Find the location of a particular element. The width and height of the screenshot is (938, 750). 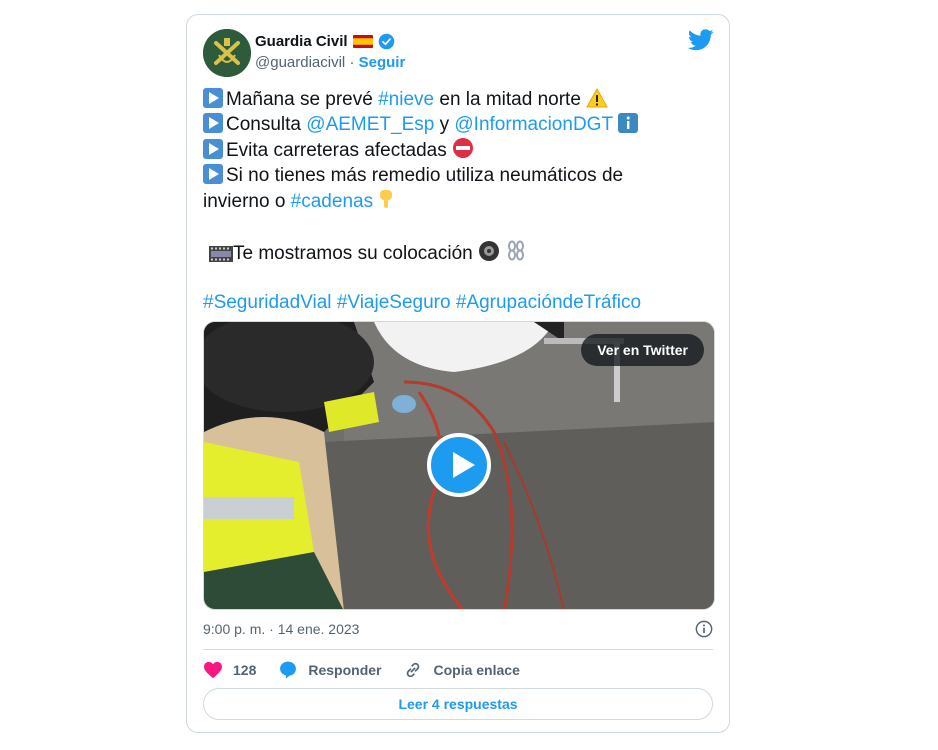

warning-emoji-icon is located at coordinates (597, 98).